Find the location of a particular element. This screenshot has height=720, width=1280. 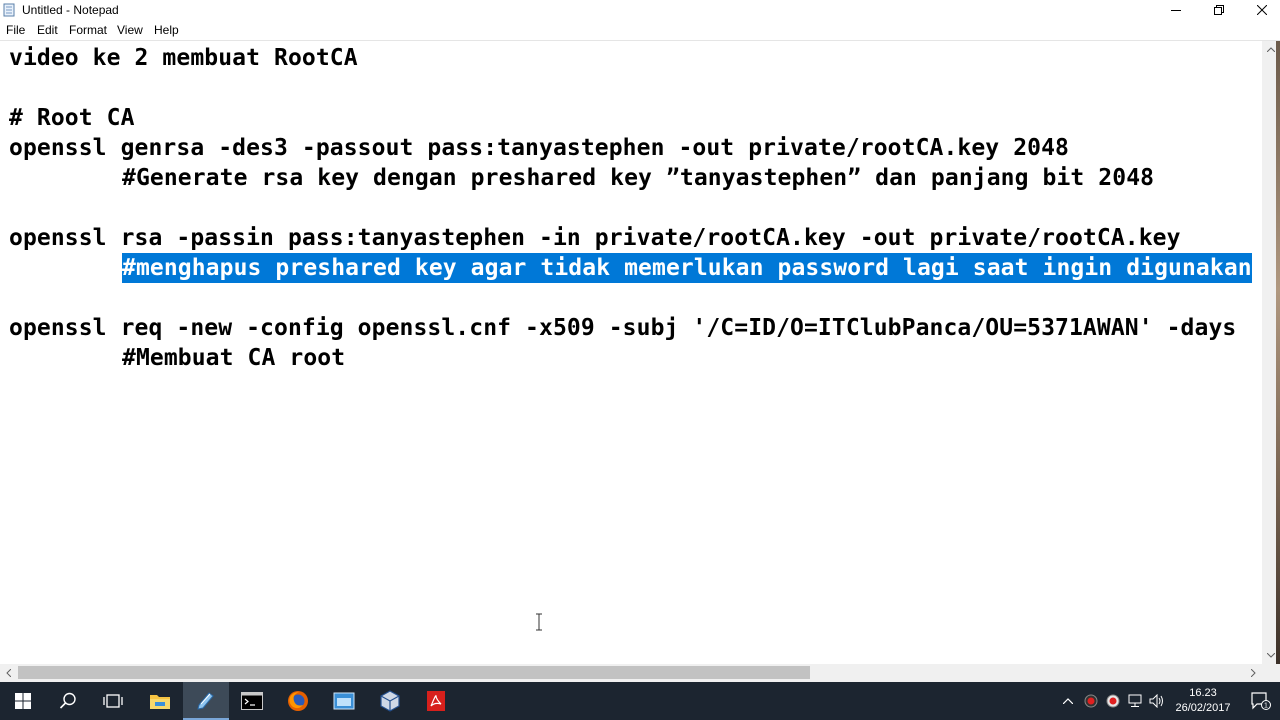

windows-start-icon is located at coordinates (23, 701).